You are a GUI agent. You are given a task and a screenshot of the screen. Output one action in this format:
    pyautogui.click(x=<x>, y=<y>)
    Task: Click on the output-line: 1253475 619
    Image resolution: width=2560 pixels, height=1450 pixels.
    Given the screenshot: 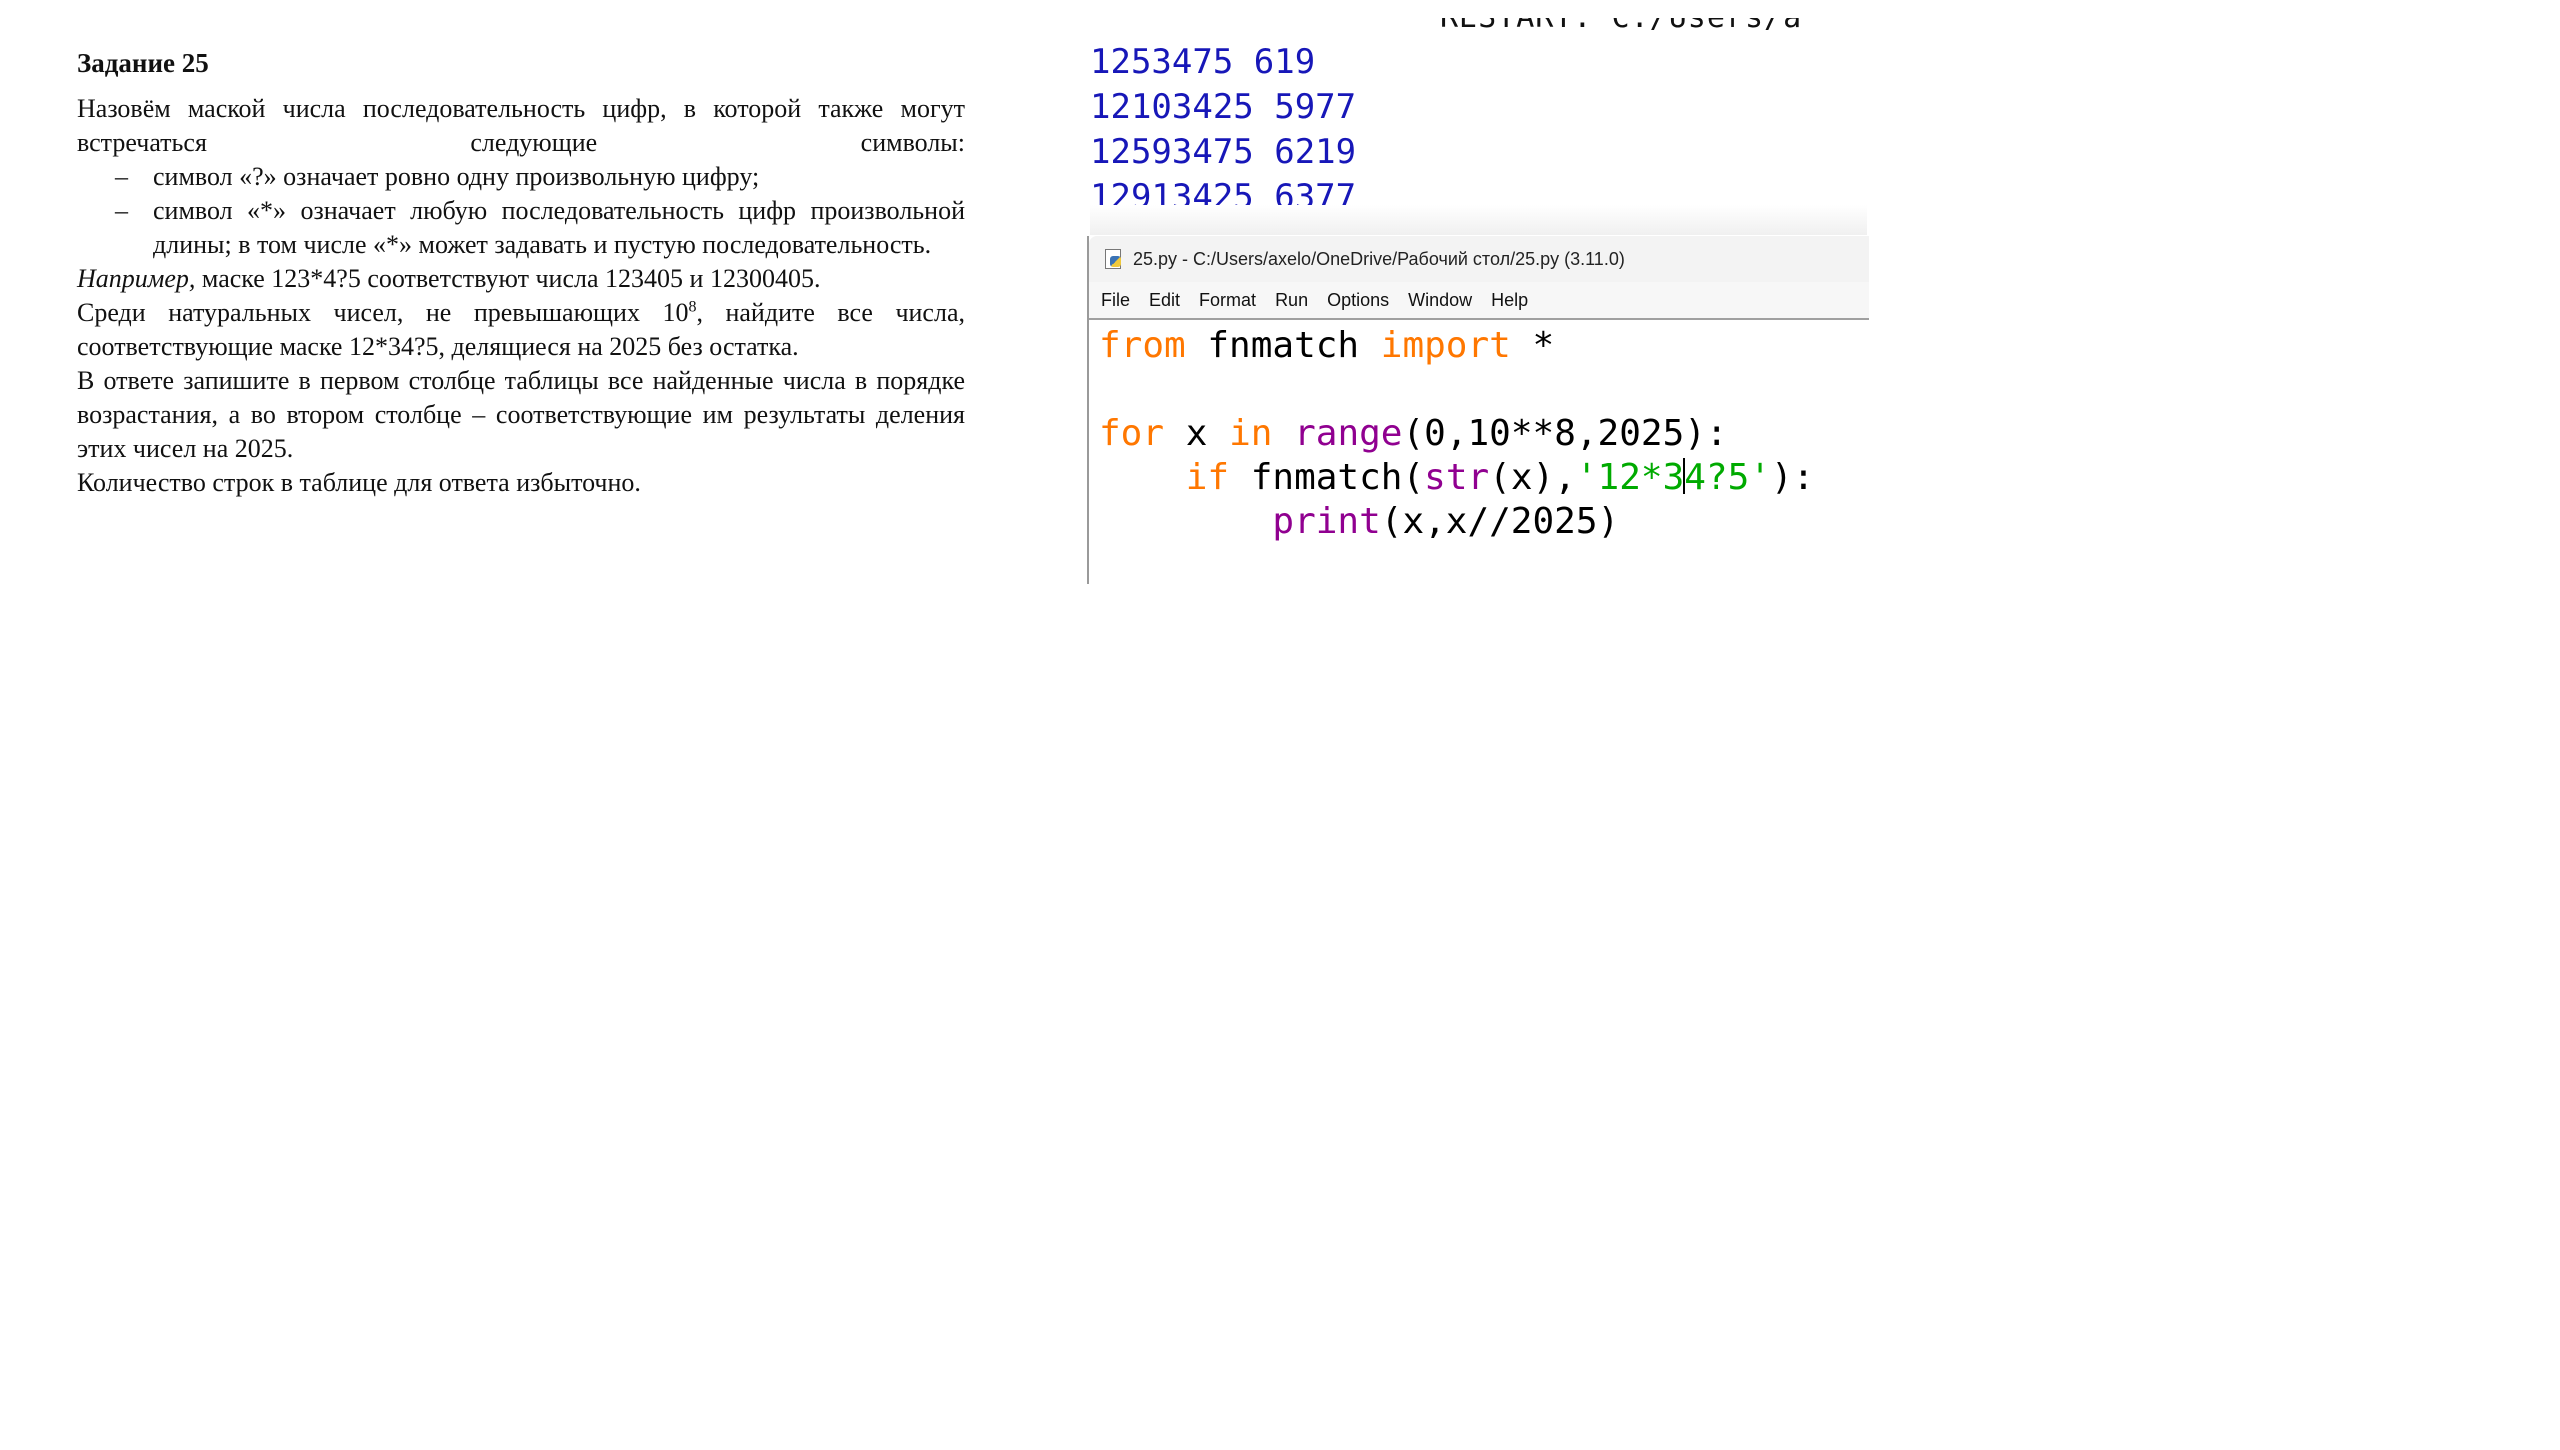 What is the action you would take?
    pyautogui.click(x=1203, y=62)
    